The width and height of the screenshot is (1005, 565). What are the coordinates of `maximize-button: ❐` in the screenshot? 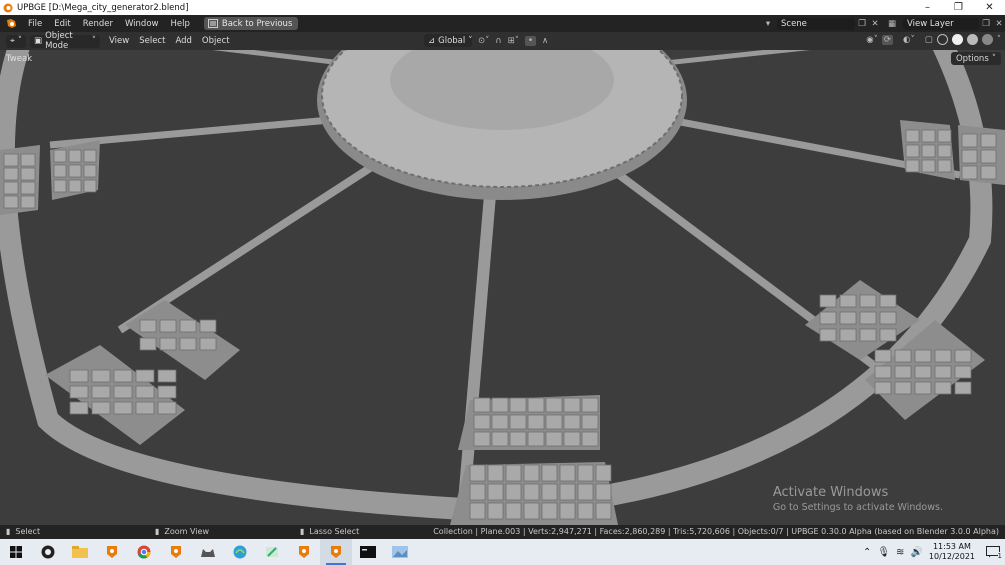 It's located at (958, 7).